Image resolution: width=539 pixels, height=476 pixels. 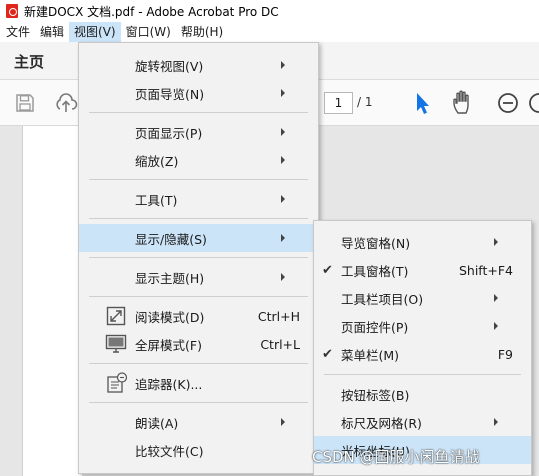 What do you see at coordinates (381, 423) in the screenshot?
I see `menu-item-label: 标尺及网格(R)` at bounding box center [381, 423].